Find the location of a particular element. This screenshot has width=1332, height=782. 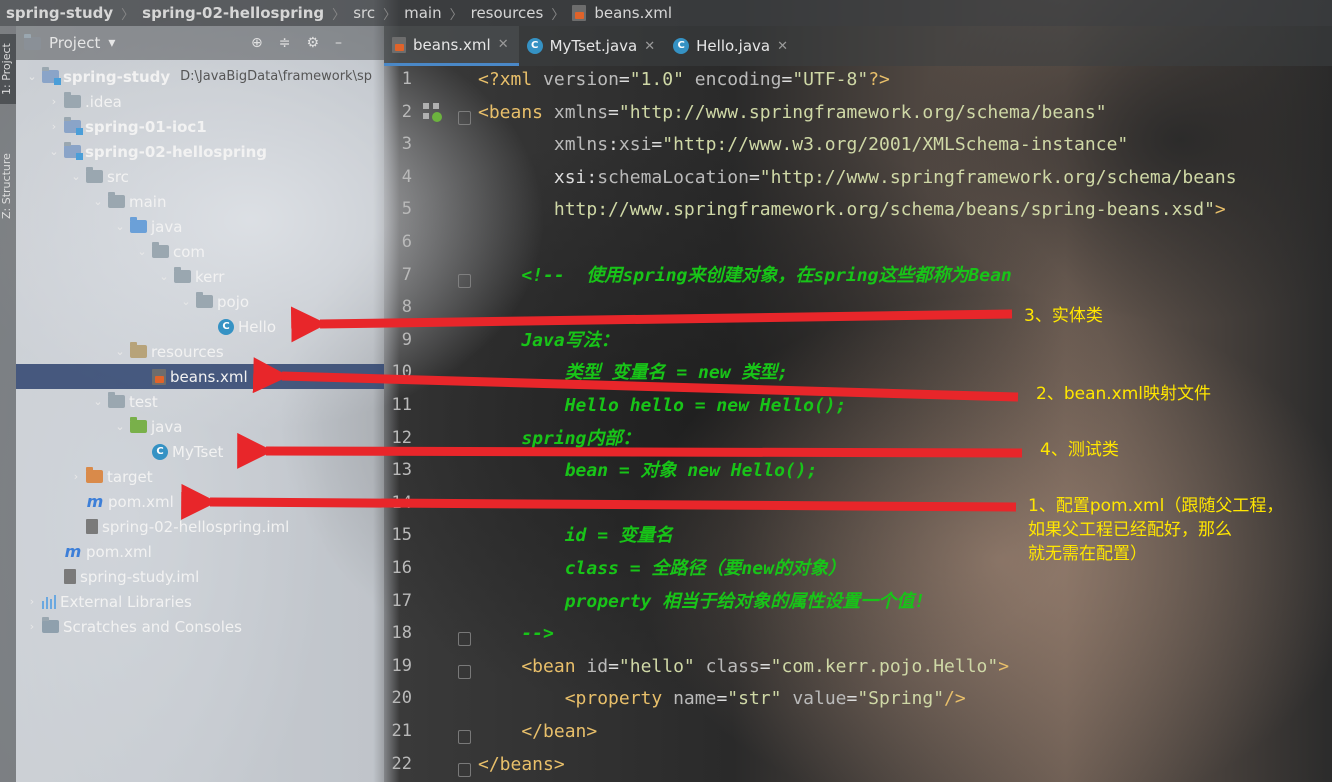

gear-icon: ⚙ is located at coordinates (312, 43).